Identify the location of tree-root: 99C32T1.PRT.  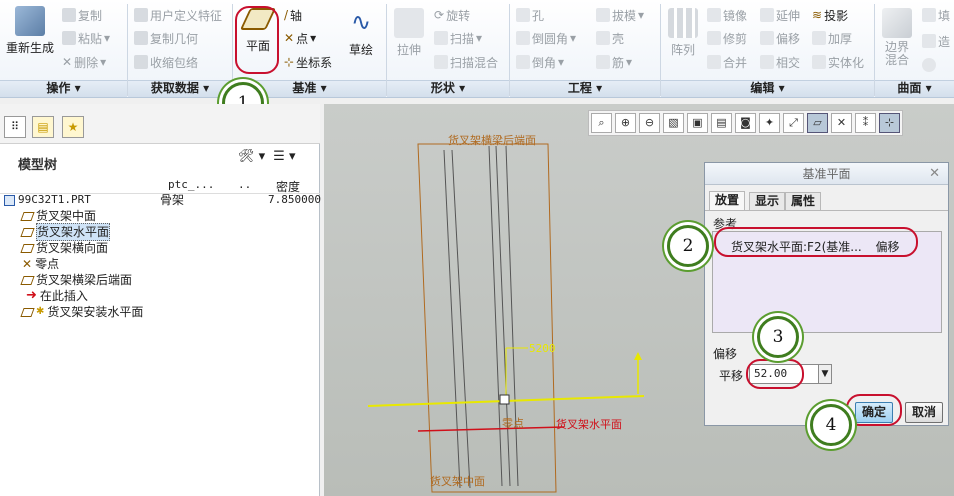
(47, 200).